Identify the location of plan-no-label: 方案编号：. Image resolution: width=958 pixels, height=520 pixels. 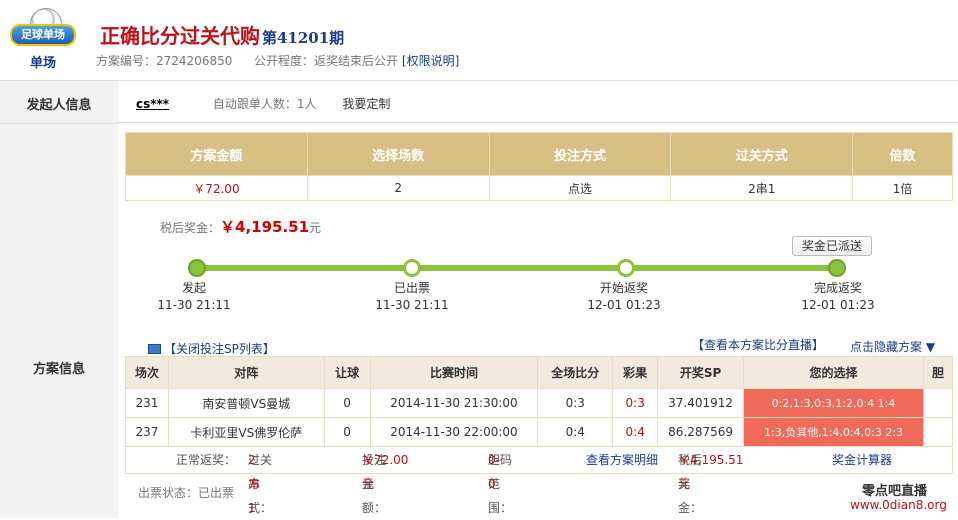
(126, 61).